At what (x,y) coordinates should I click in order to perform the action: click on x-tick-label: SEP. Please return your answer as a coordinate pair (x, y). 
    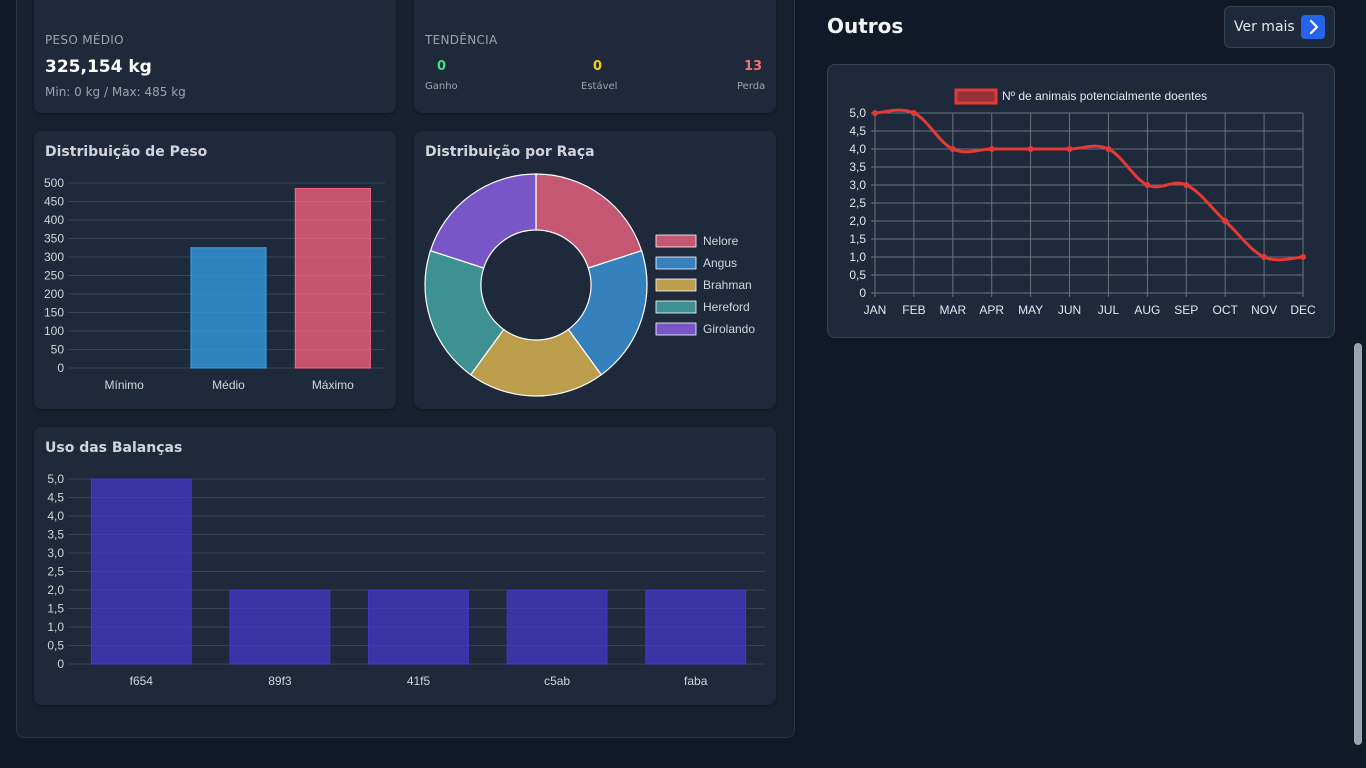
    Looking at the image, I should click on (1186, 310).